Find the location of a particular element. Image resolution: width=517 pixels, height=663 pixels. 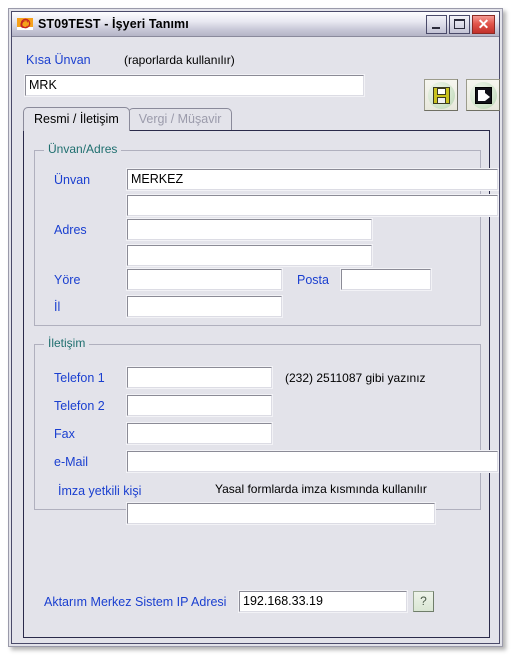

telefon2-input is located at coordinates (199, 405).